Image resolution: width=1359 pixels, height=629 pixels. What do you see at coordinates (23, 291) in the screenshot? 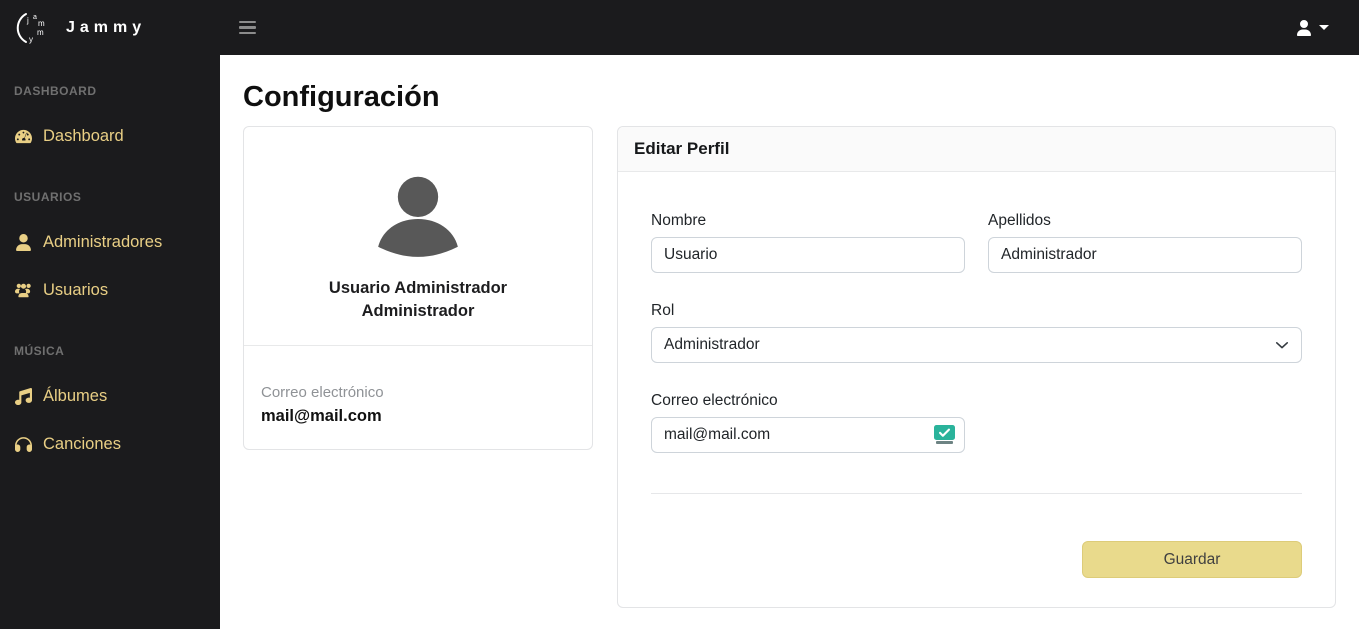
I see `people-icon` at bounding box center [23, 291].